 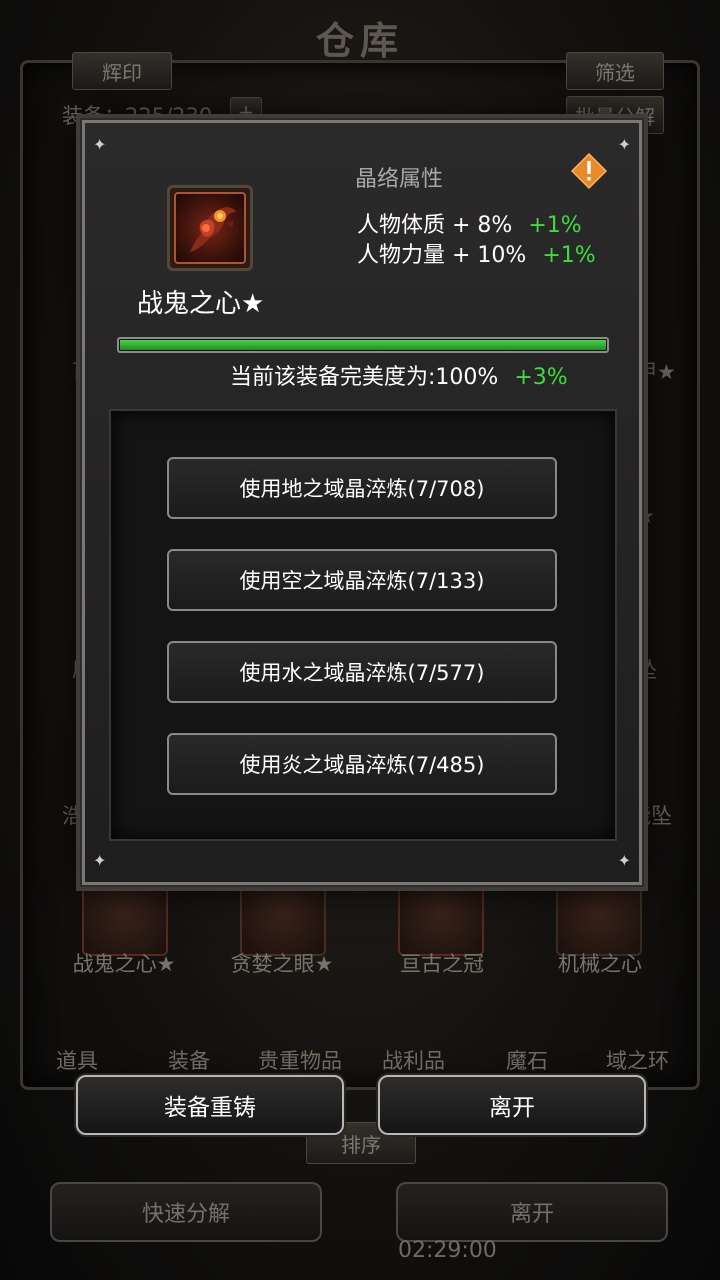 I want to click on attribute-row: 人物体质 + 8% +1%, so click(x=469, y=223).